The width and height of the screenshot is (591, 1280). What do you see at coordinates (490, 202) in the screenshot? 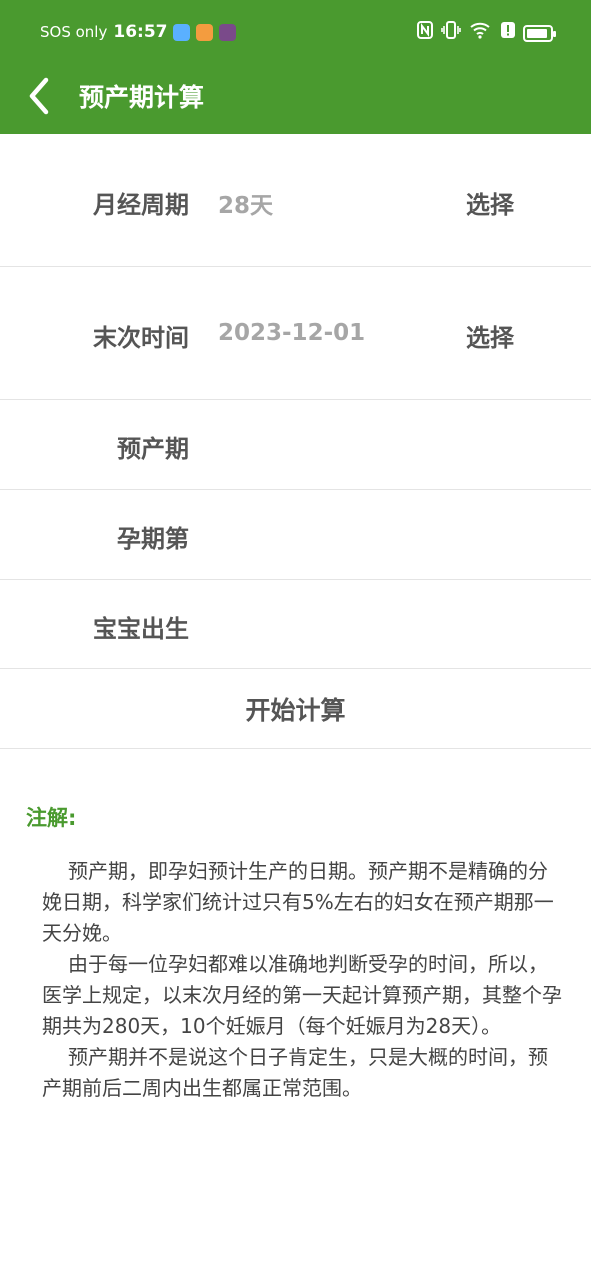
I see `cycle-select-button: 选择` at bounding box center [490, 202].